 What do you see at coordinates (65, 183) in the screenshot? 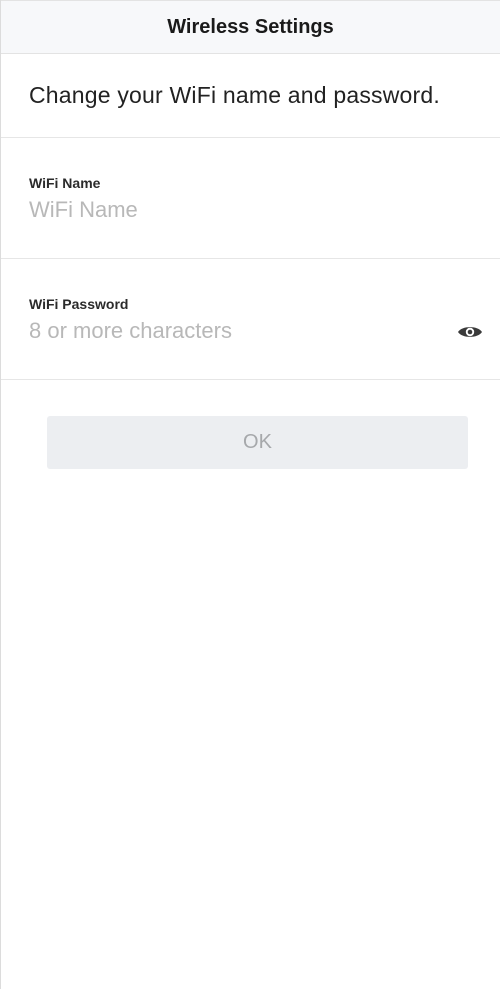
I see `wifi-name-label: WiFi Name` at bounding box center [65, 183].